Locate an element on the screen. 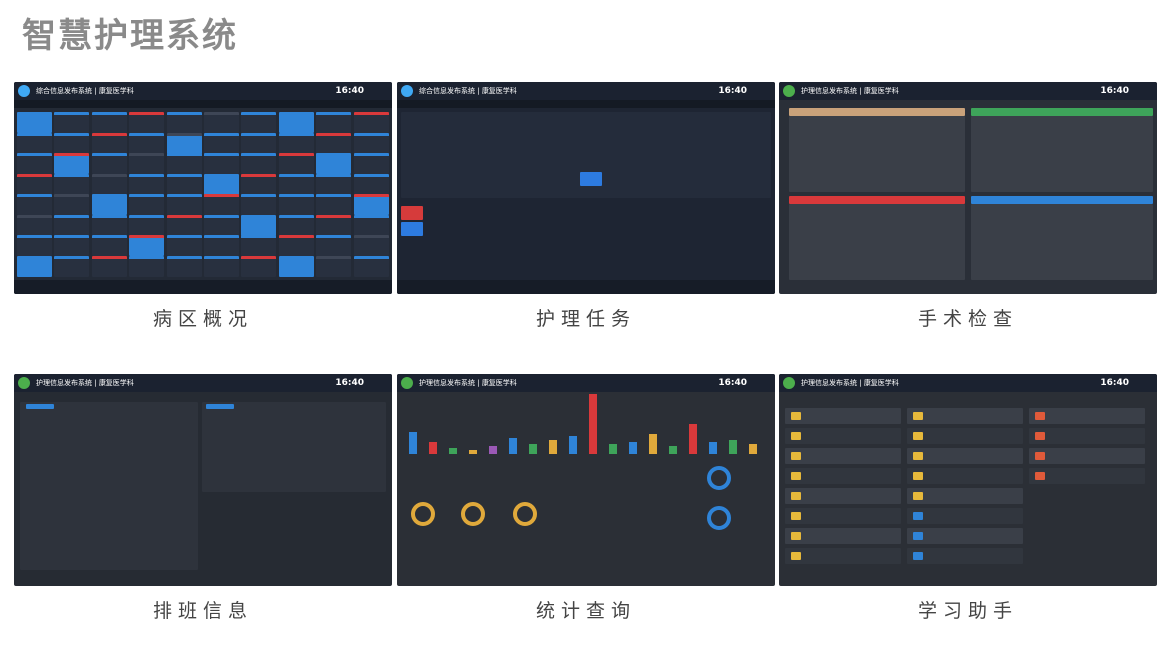  screenshot-card-schedule: 护理信息发布系统 | 康复医学科 16:40 排班信息 is located at coordinates (203, 498).